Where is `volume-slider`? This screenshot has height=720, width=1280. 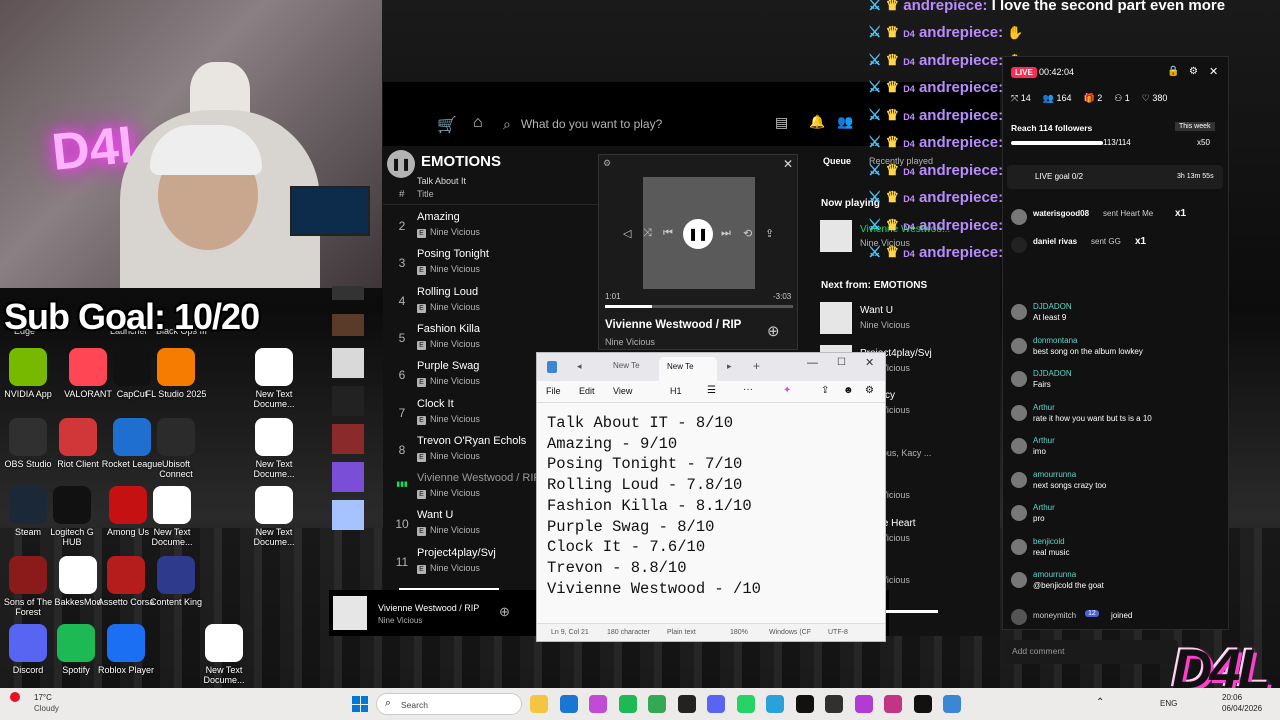
volume-slider is located at coordinates (911, 611).